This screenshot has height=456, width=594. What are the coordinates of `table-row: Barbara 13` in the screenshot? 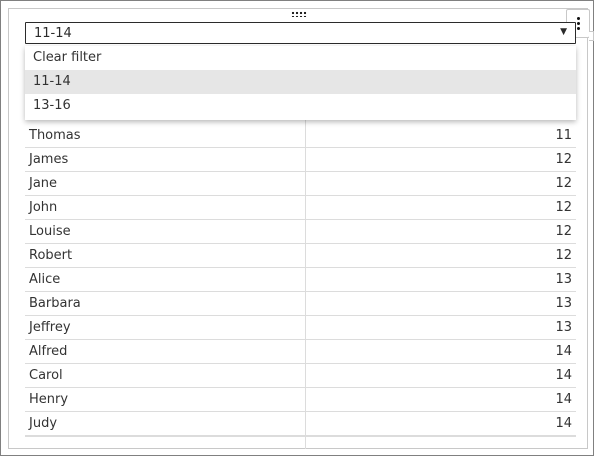 It's located at (300, 304).